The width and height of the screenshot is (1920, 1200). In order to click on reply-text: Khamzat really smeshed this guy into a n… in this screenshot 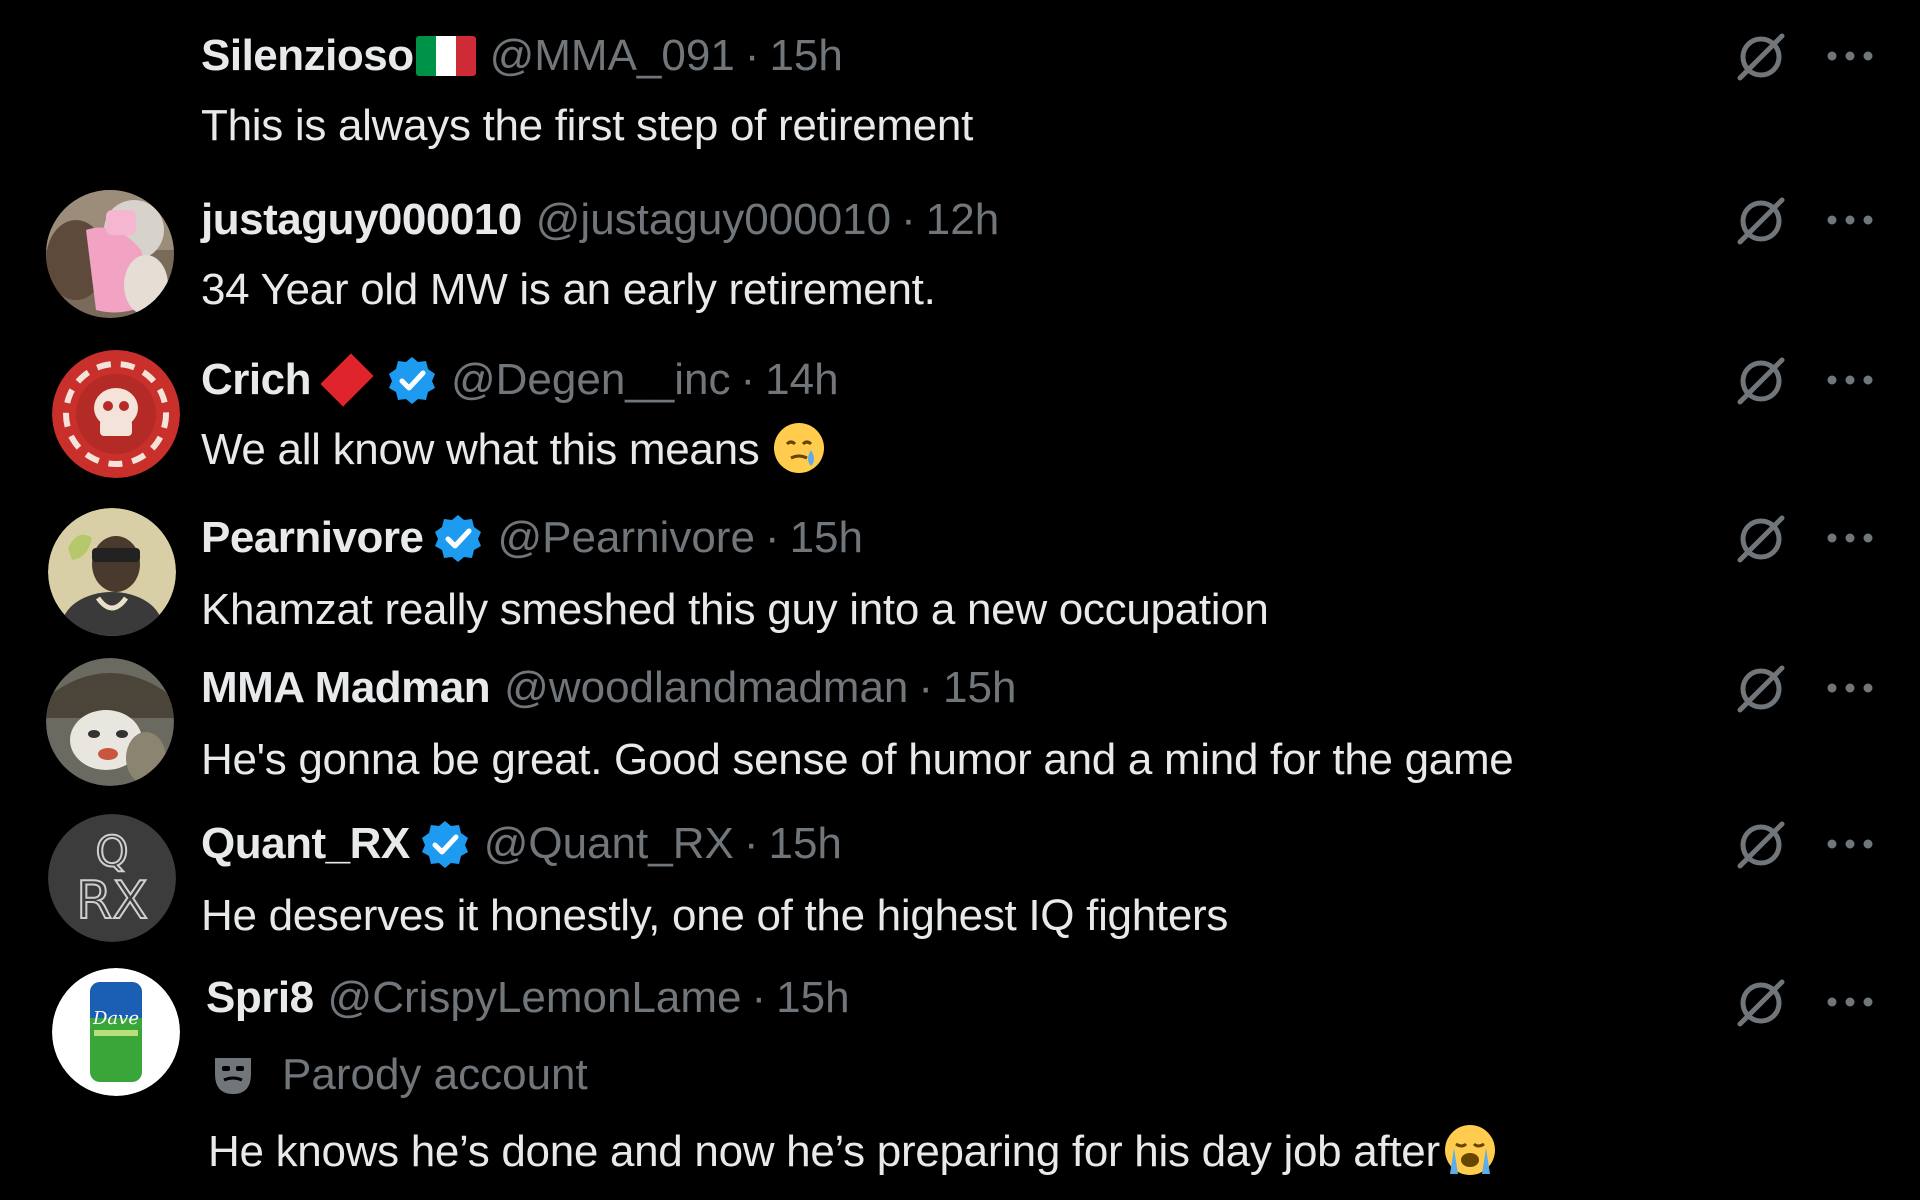, I will do `click(735, 609)`.